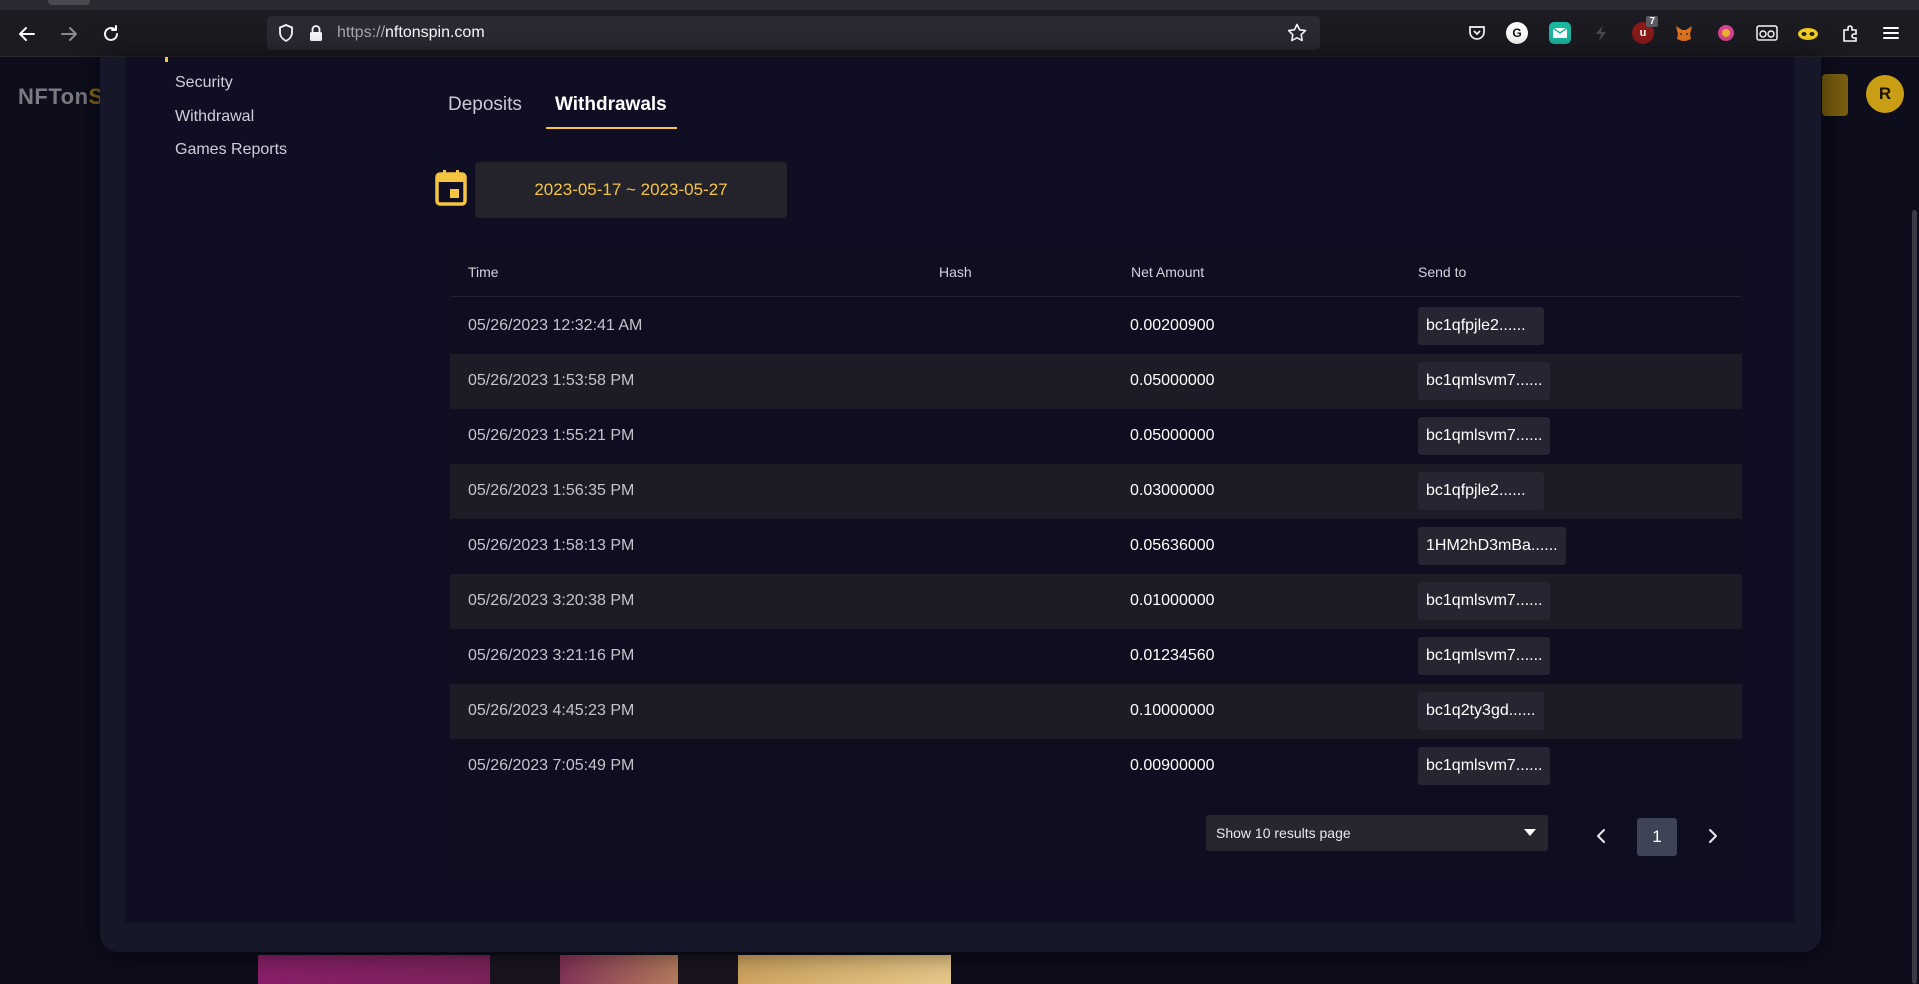  What do you see at coordinates (1835, 95) in the screenshot?
I see `diamond-button` at bounding box center [1835, 95].